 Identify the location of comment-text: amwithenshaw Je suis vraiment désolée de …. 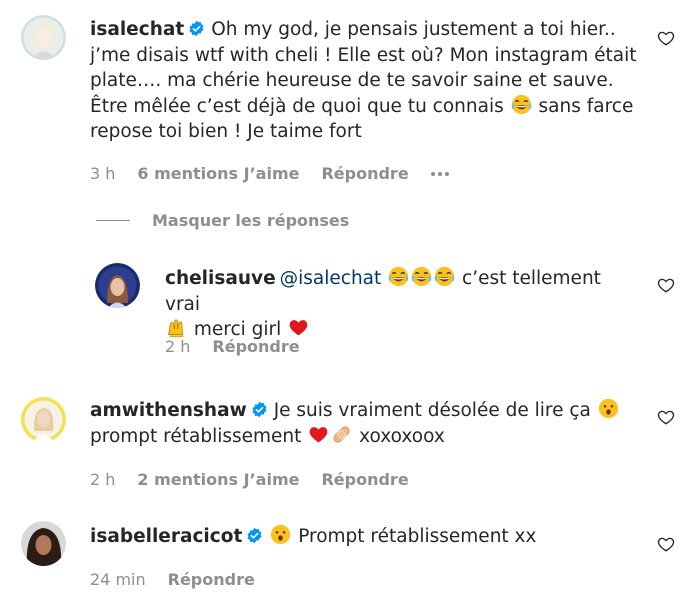
(360, 423).